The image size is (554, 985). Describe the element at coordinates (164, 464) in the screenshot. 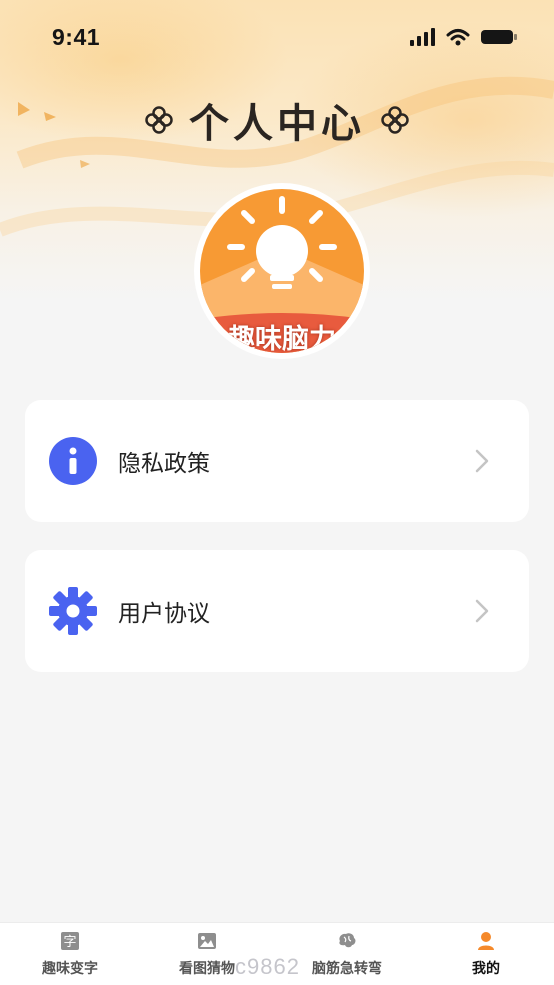

I see `menu-item-label: 隐私政策` at that location.